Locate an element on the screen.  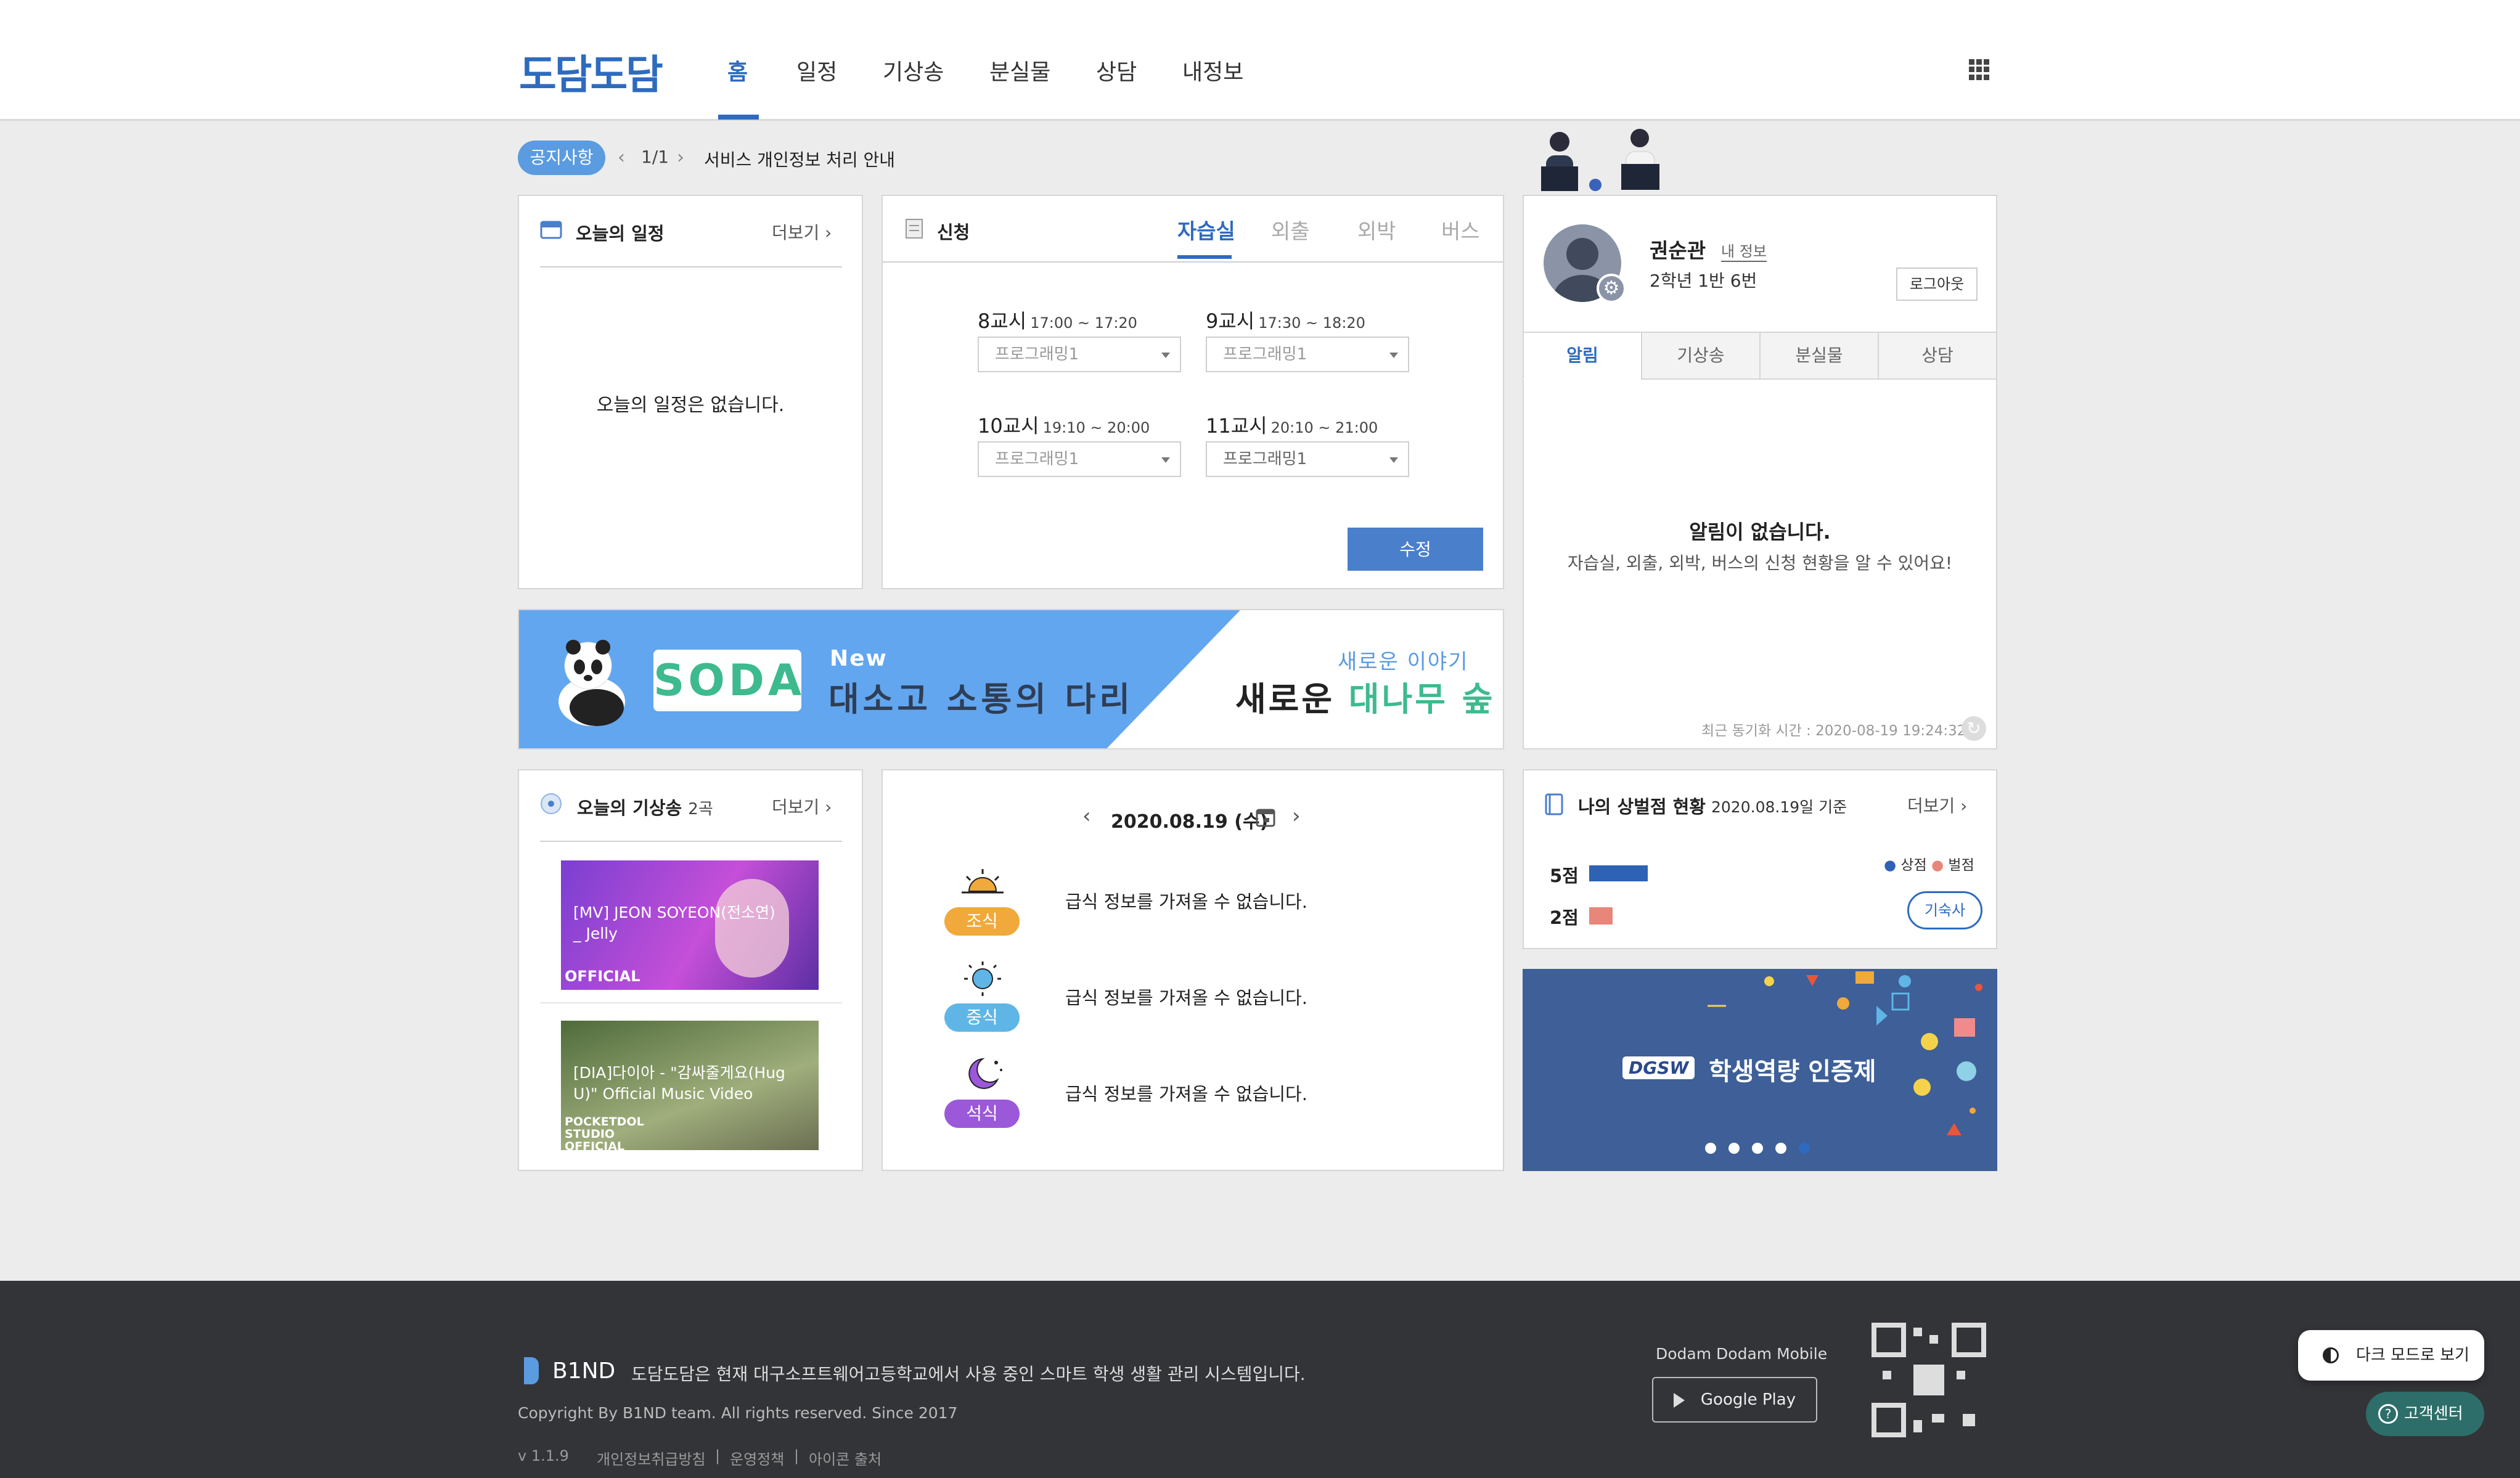
nav-counsel: 상담 is located at coordinates (1116, 70).